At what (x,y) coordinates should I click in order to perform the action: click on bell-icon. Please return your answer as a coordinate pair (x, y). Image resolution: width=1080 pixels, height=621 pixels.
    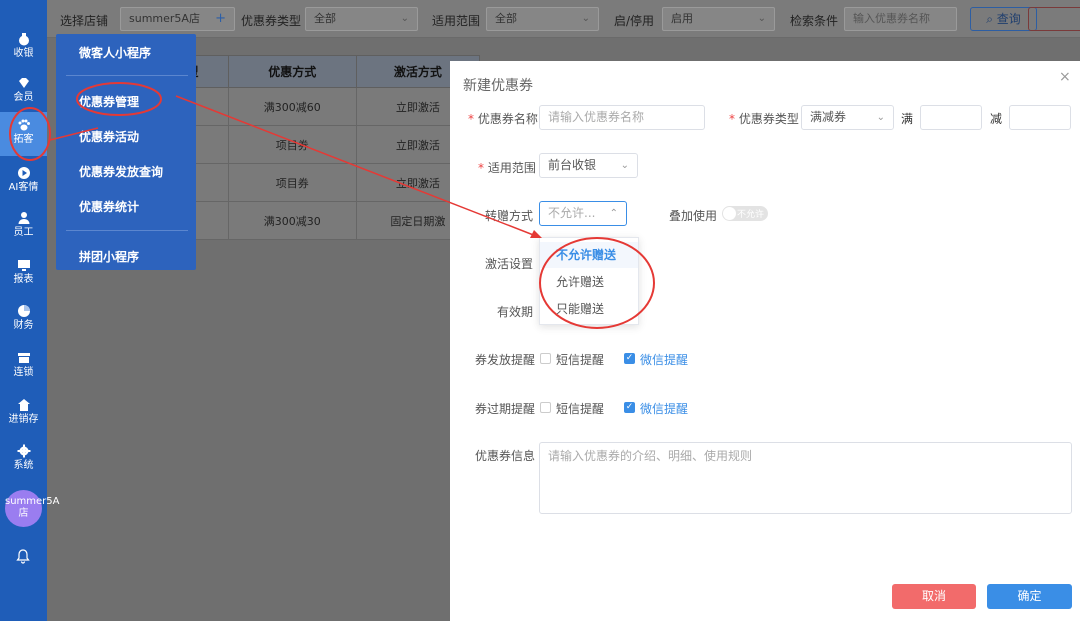
    Looking at the image, I should click on (23, 556).